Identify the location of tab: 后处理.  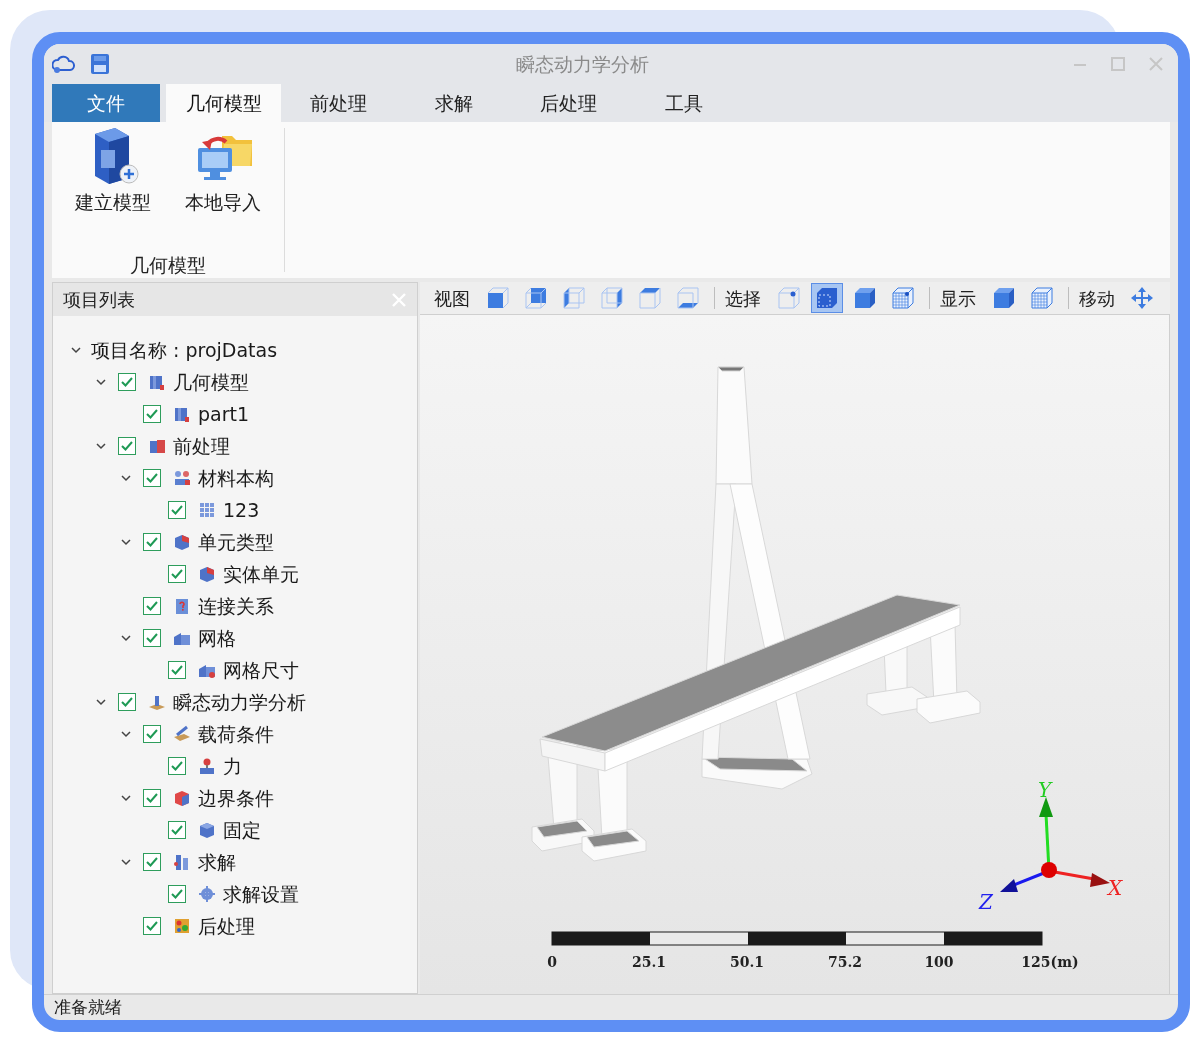
(568, 103).